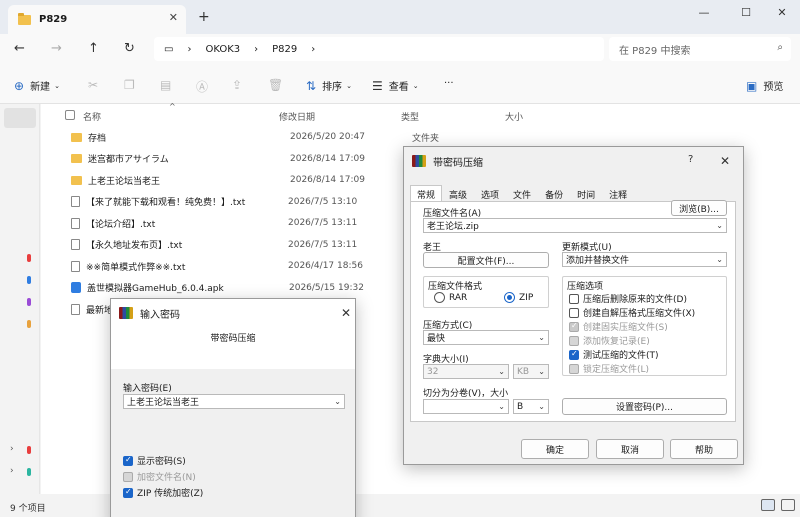 The width and height of the screenshot is (800, 517). Describe the element at coordinates (490, 193) in the screenshot. I see `tab-options: 选项` at that location.